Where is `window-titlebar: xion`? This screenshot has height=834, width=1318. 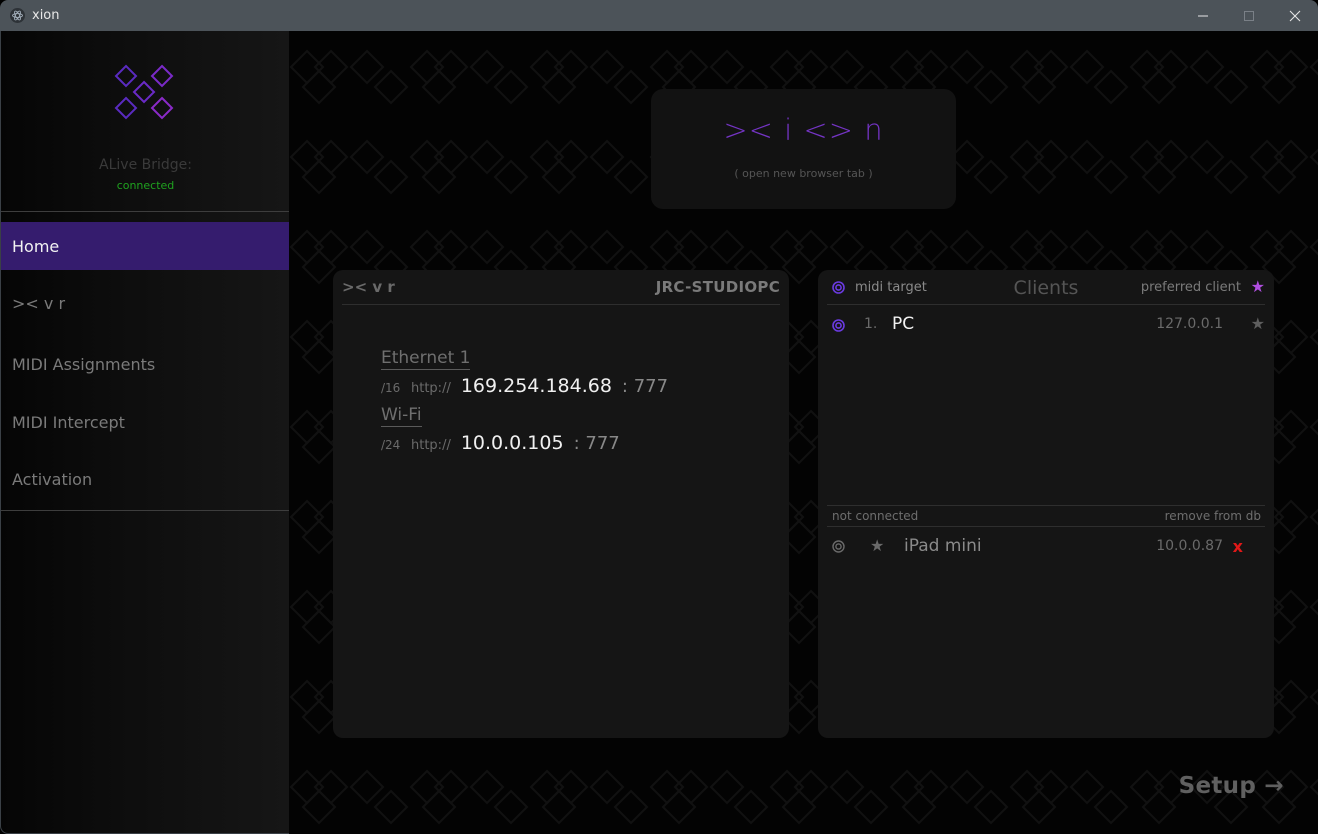
window-titlebar: xion is located at coordinates (659, 15).